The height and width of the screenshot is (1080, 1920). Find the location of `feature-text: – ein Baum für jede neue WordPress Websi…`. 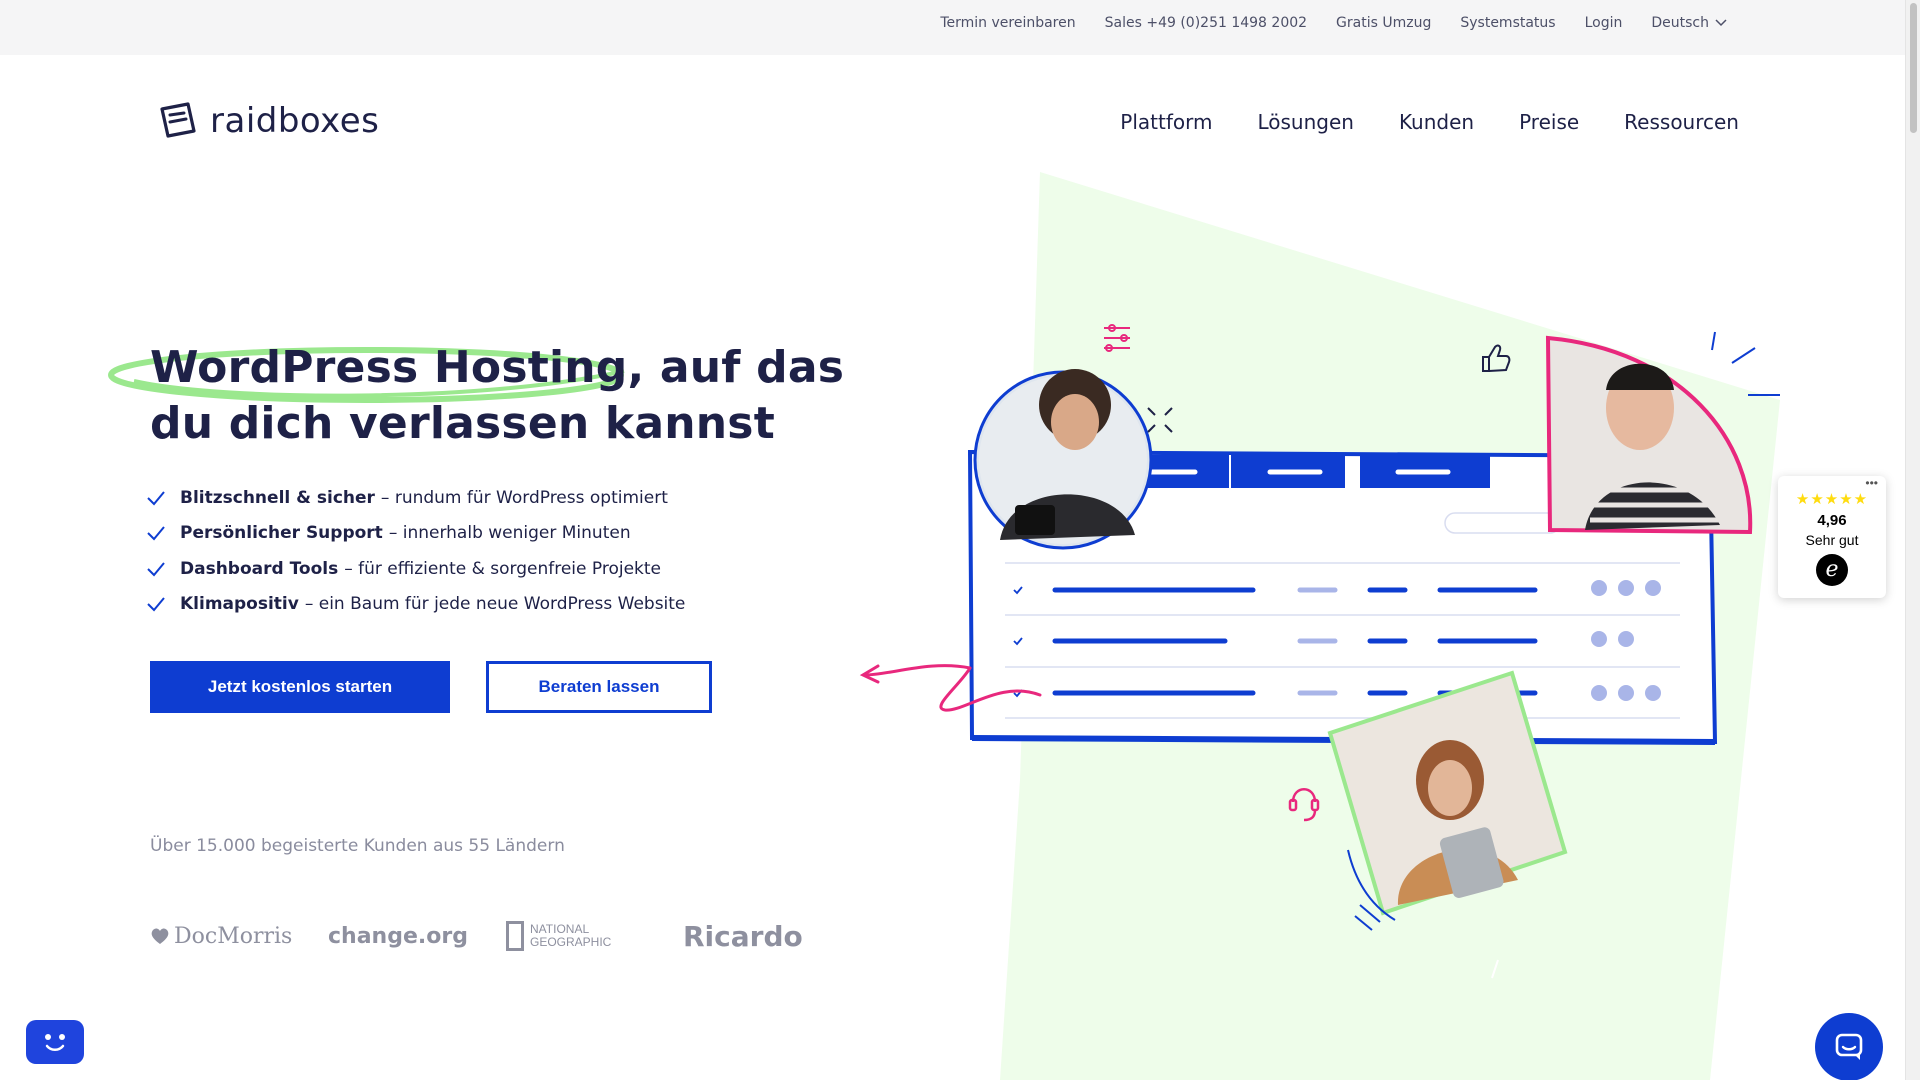

feature-text: – ein Baum für jede neue WordPress Websi… is located at coordinates (495, 604).